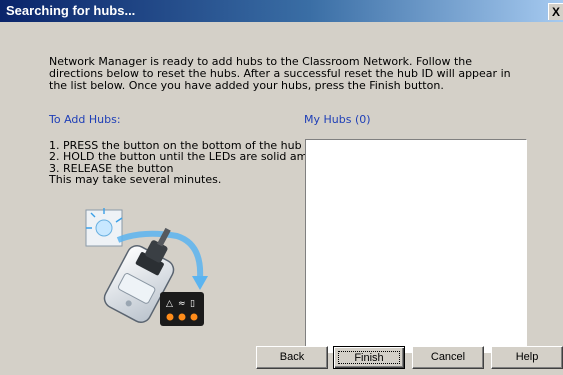  What do you see at coordinates (292, 357) in the screenshot?
I see `back-button: Back` at bounding box center [292, 357].